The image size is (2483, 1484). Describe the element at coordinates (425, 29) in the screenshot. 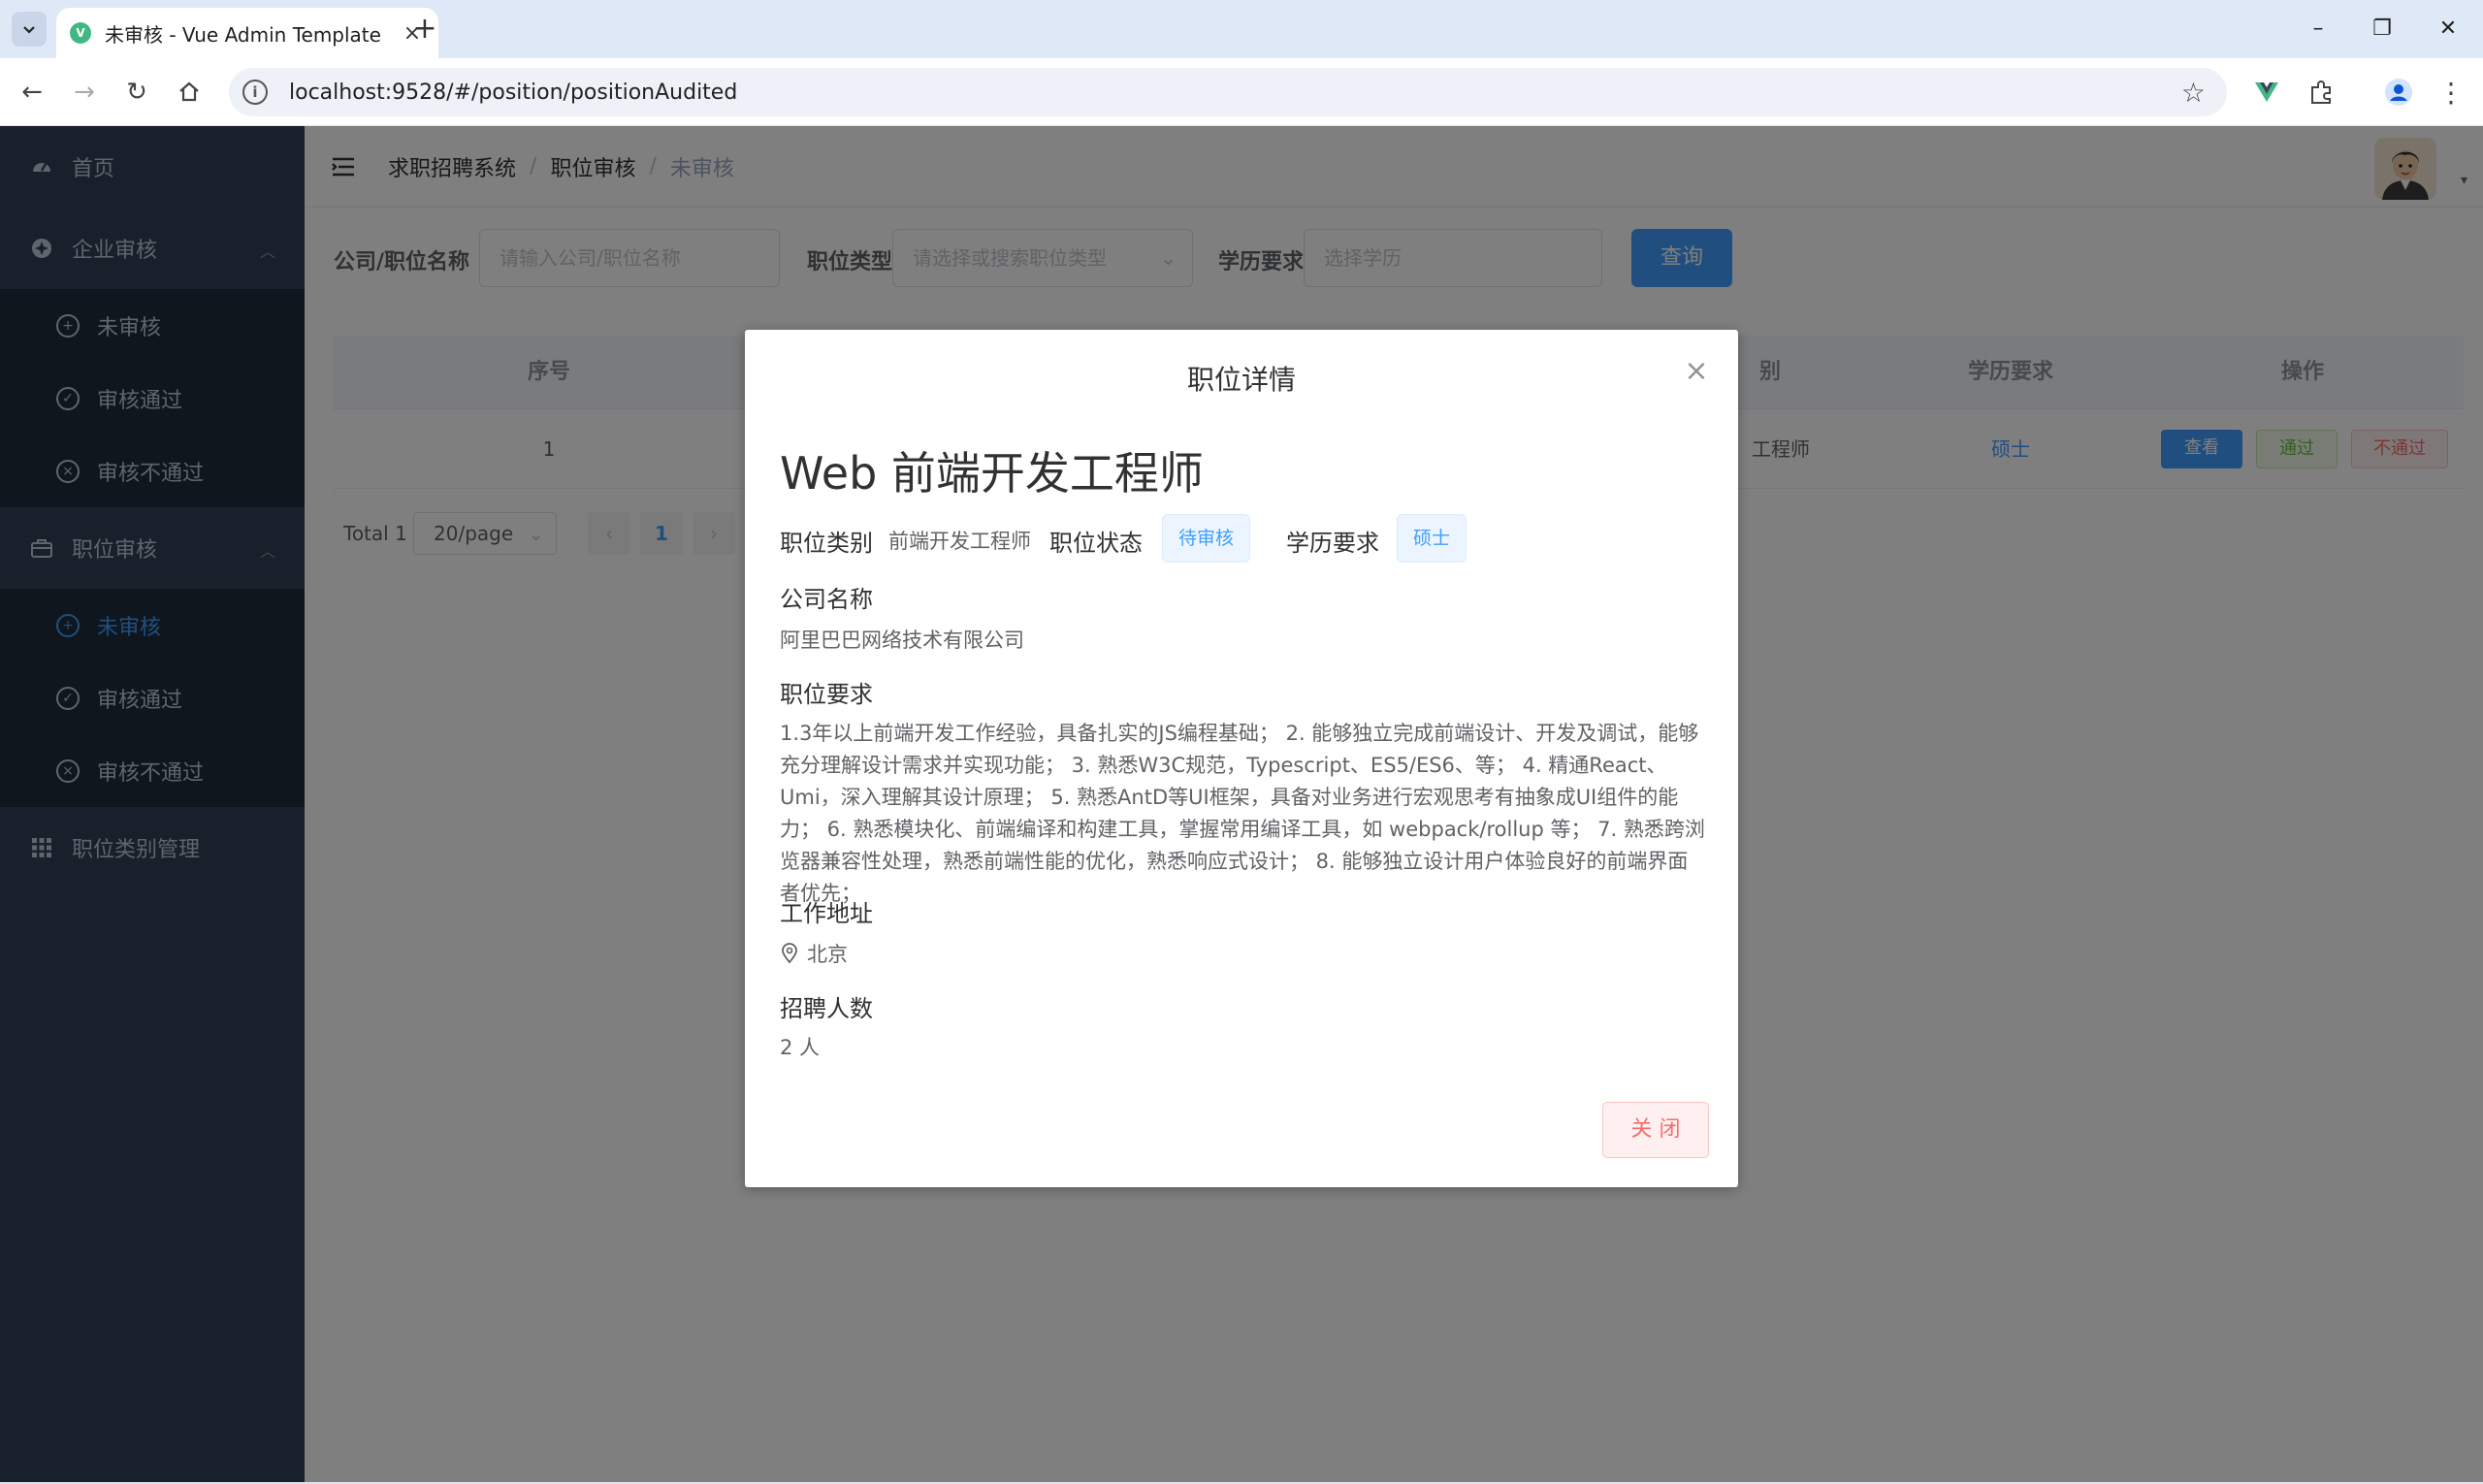

I see `new-tab-button: +` at that location.